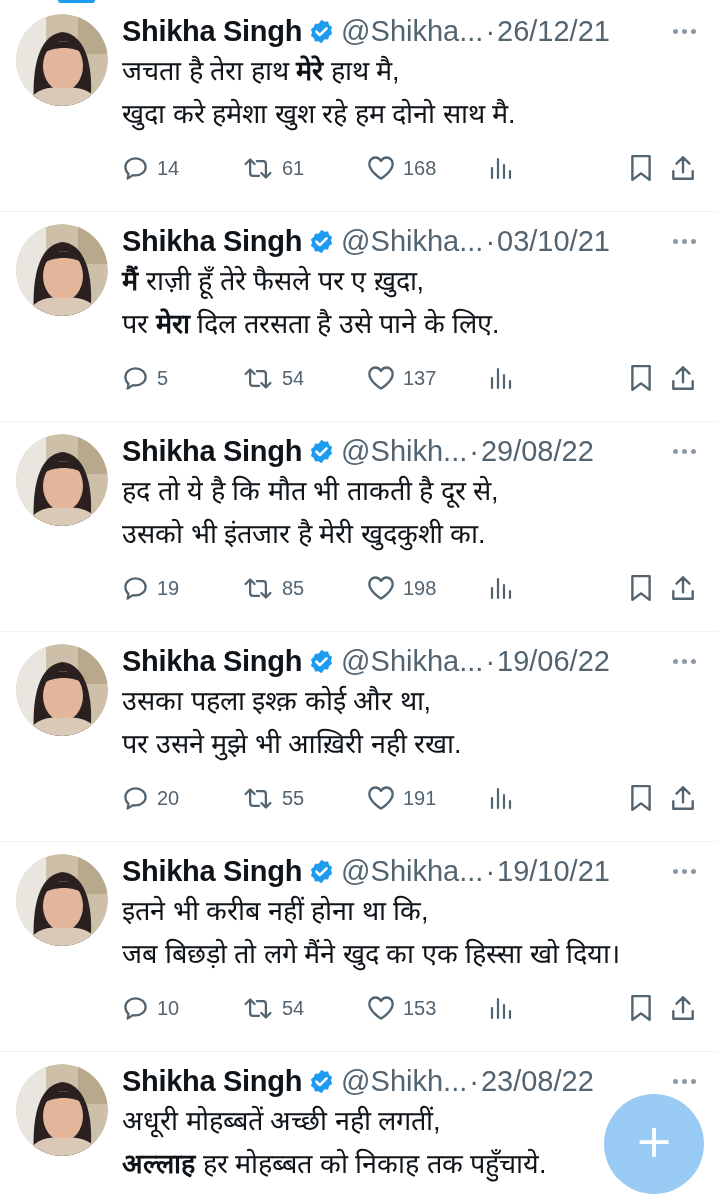 Image resolution: width=718 pixels, height=1199 pixels. What do you see at coordinates (304, 535) in the screenshot?
I see `tweet-text: उसको भी इंतजार है मेरी खुदकुशी का.` at bounding box center [304, 535].